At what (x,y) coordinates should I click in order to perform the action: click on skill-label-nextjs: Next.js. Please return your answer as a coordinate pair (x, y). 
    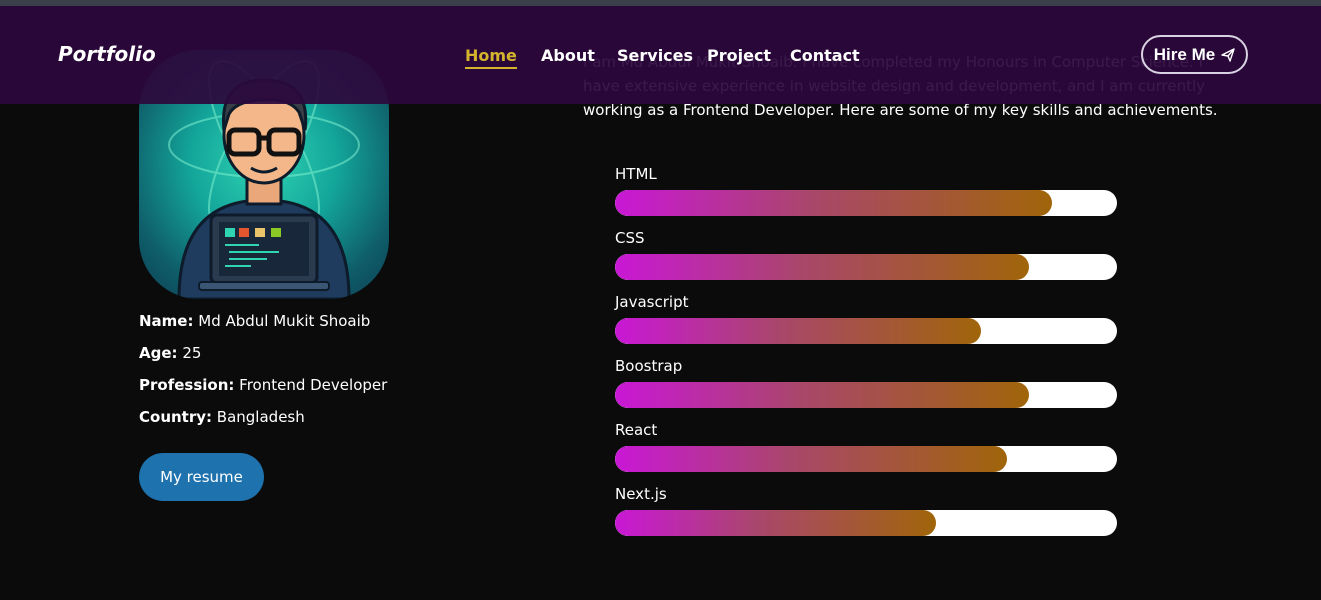
    Looking at the image, I should click on (641, 494).